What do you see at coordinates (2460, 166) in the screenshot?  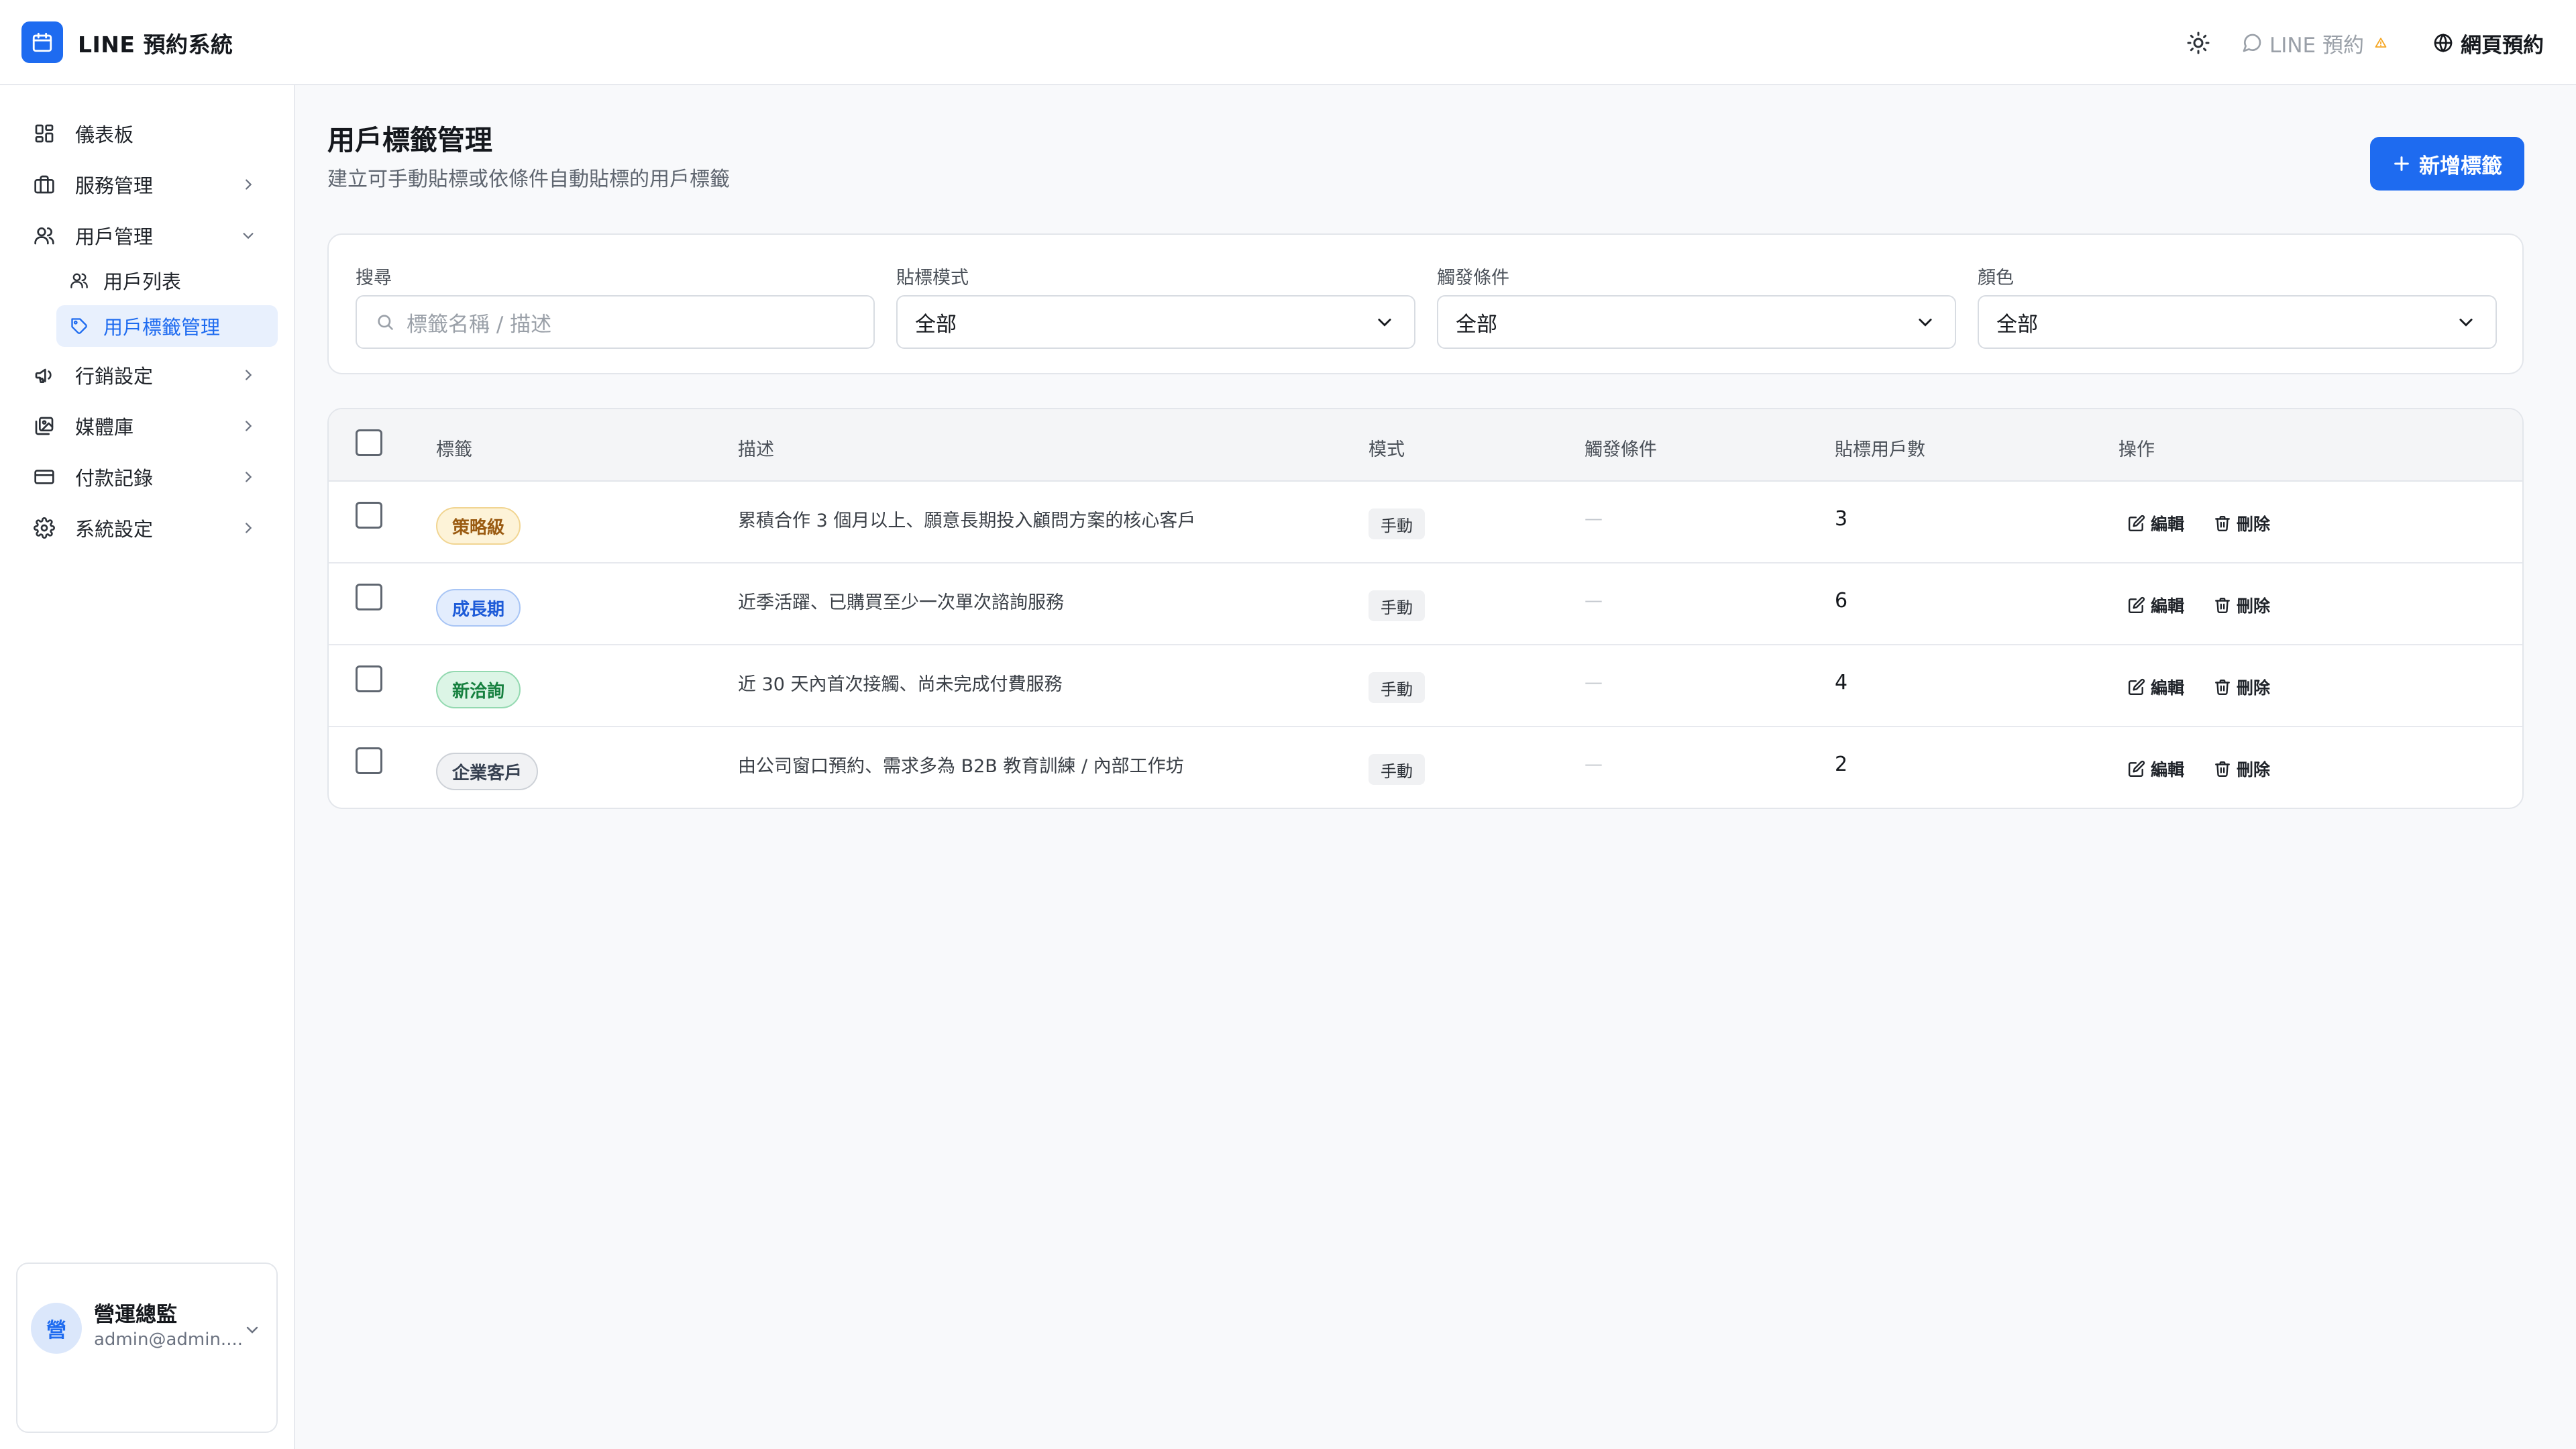 I see `add-tag-label: 新增標籤` at bounding box center [2460, 166].